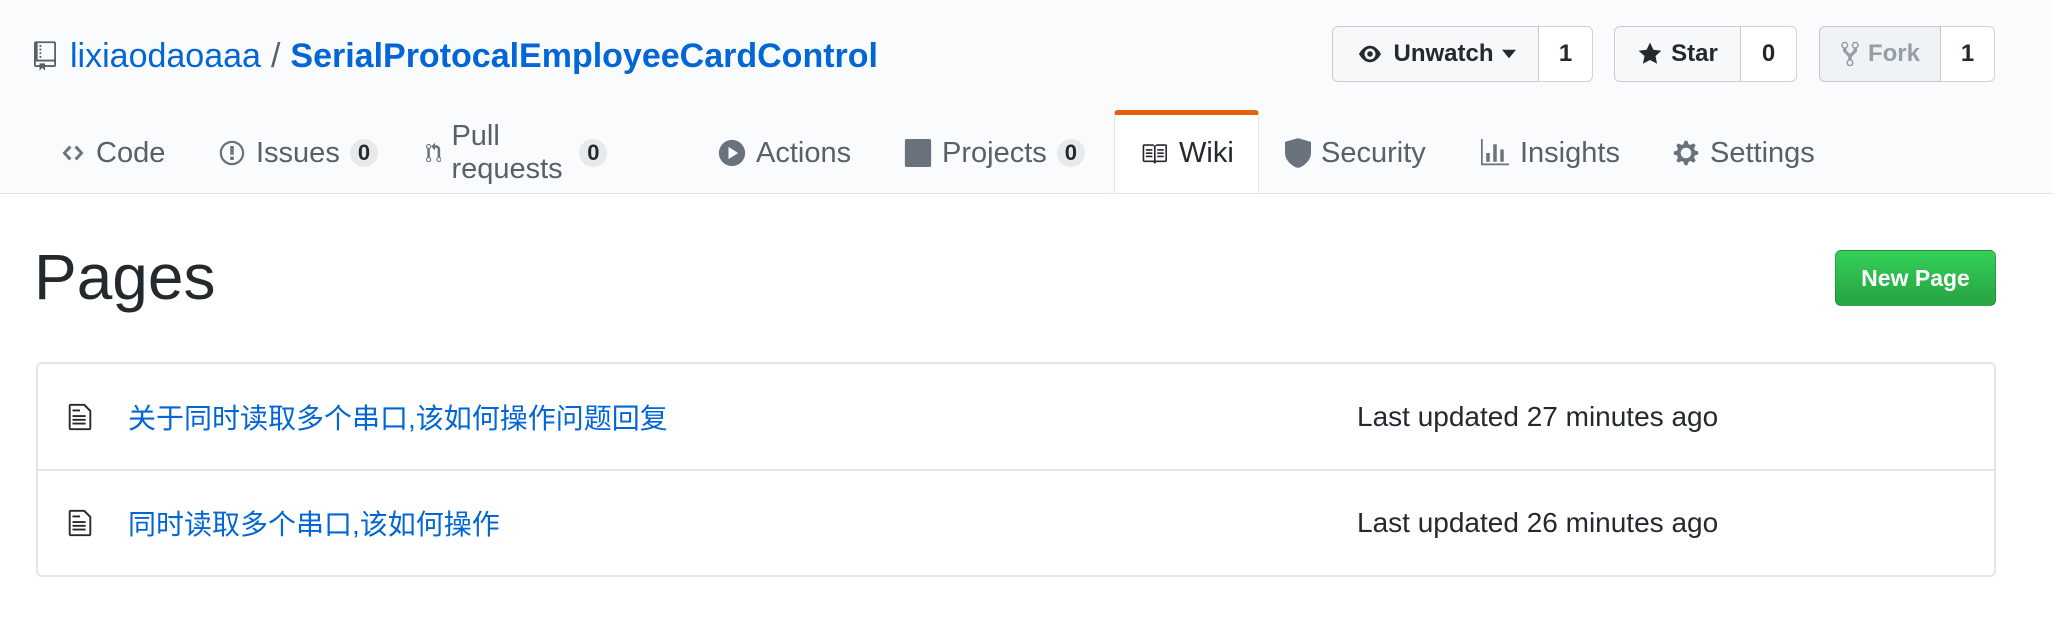  Describe the element at coordinates (165, 56) in the screenshot. I see `repo-owner-link: lixiaodaoaaa` at that location.